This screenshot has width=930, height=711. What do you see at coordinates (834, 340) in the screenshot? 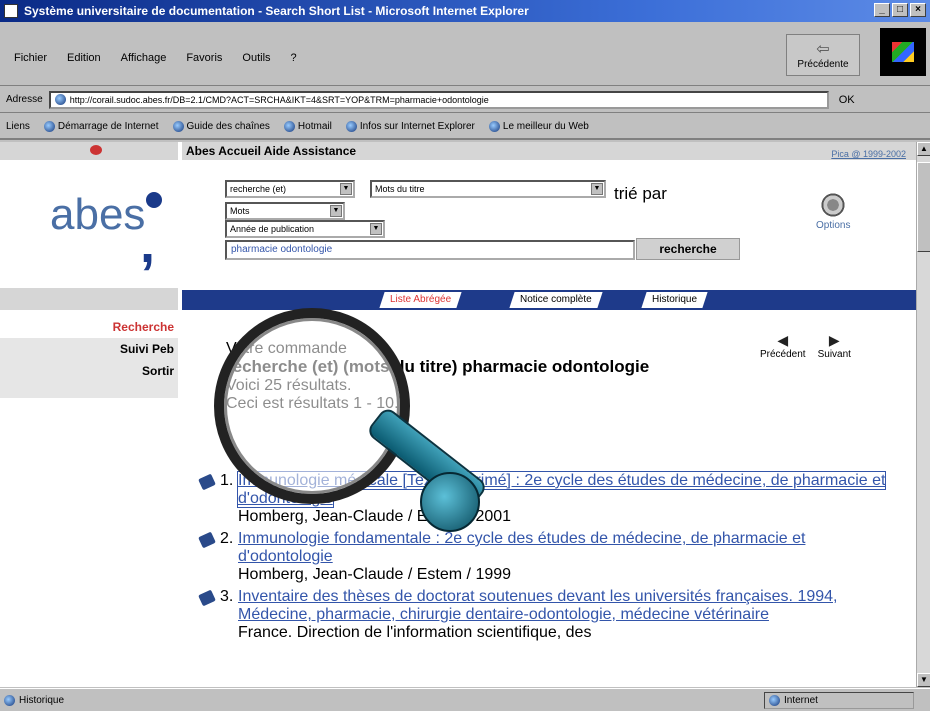
I see `next-arrow-icon: ▶` at bounding box center [834, 340].